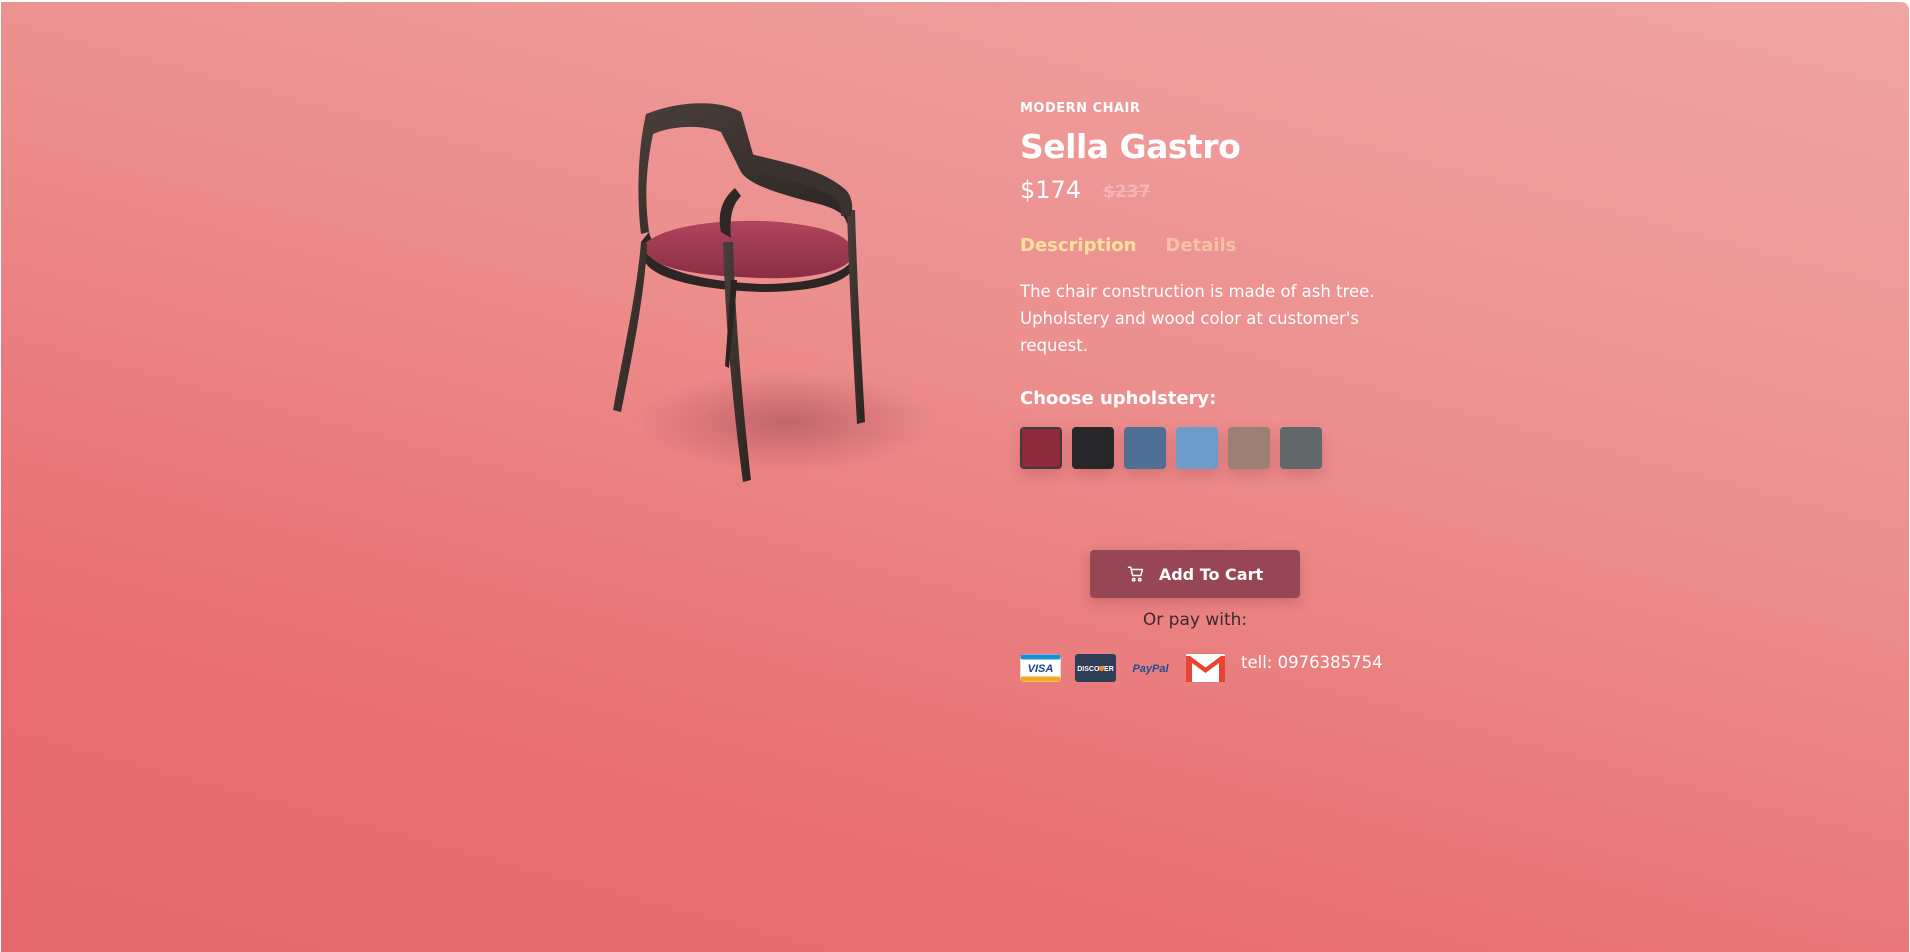  Describe the element at coordinates (1078, 245) in the screenshot. I see `tab-description: Description` at that location.